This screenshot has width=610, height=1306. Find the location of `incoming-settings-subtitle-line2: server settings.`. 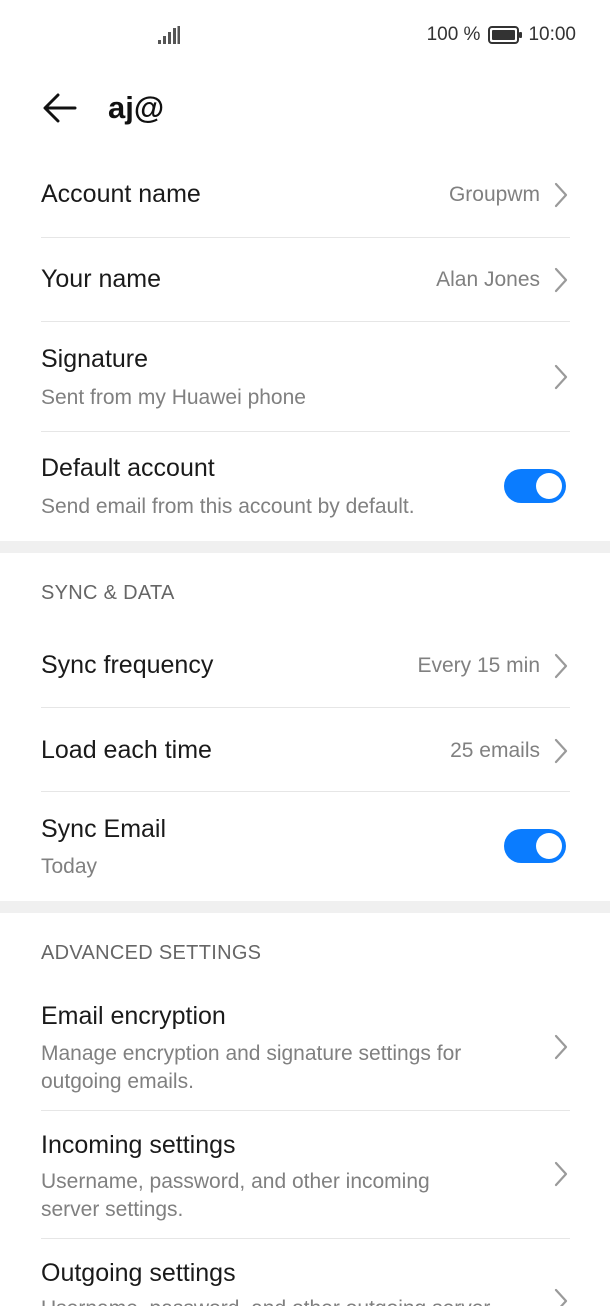

incoming-settings-subtitle-line2: server settings. is located at coordinates (112, 1209).